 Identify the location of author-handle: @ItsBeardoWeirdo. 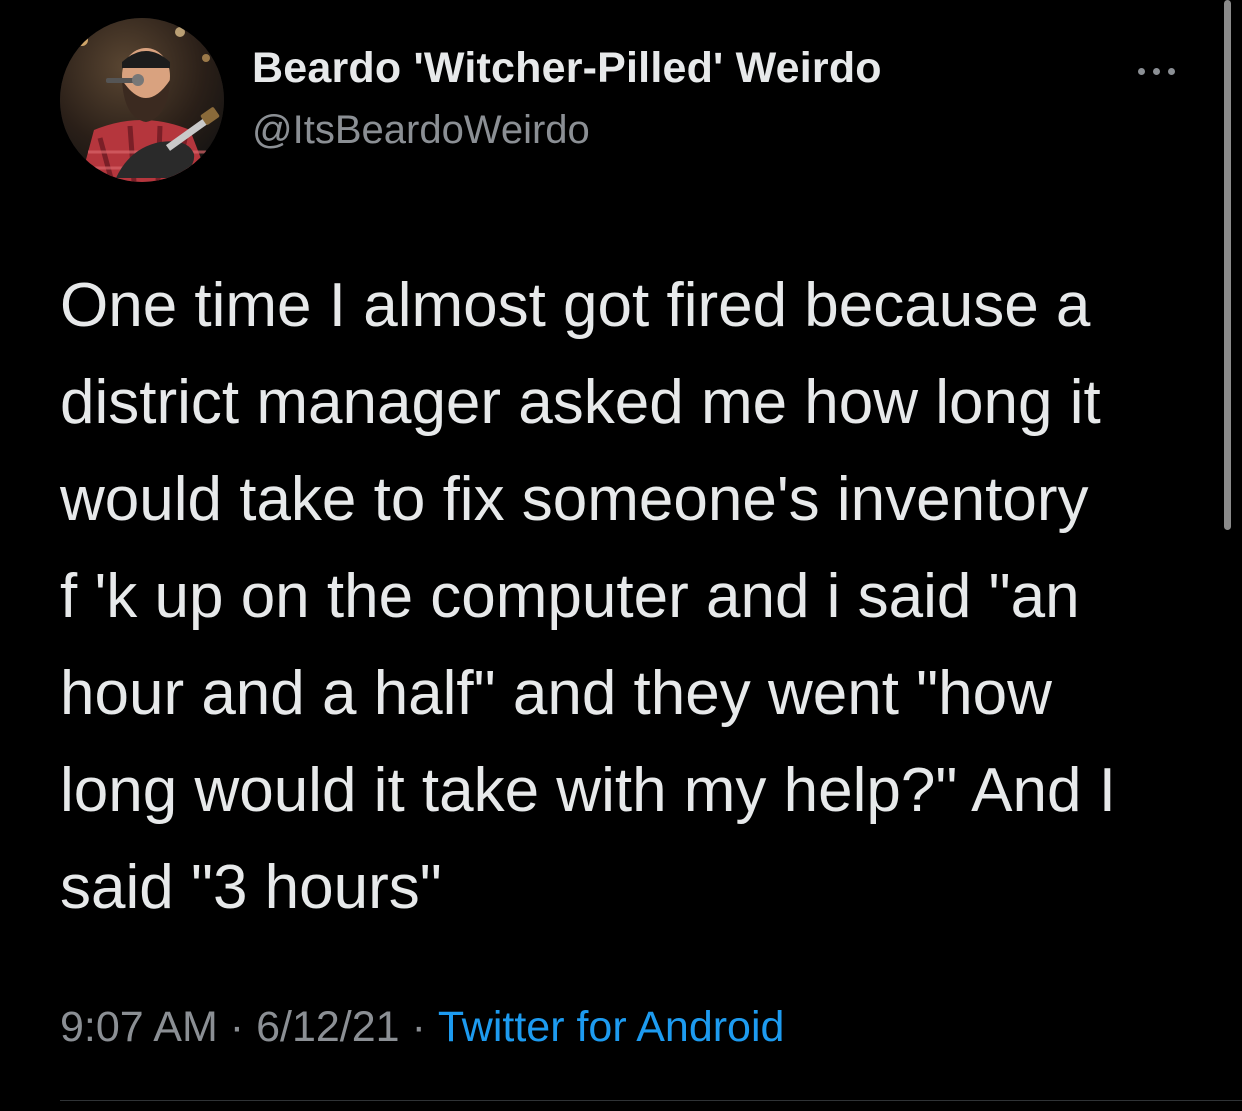
(421, 130).